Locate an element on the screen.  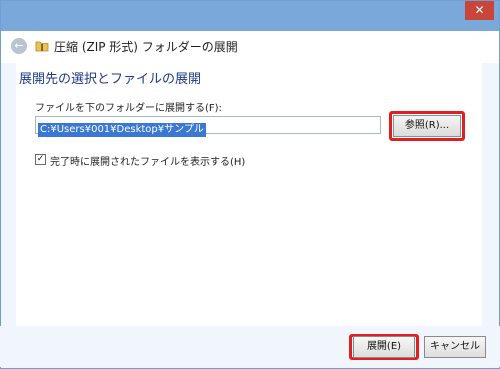
title-bar: ✕ is located at coordinates (250, 16).